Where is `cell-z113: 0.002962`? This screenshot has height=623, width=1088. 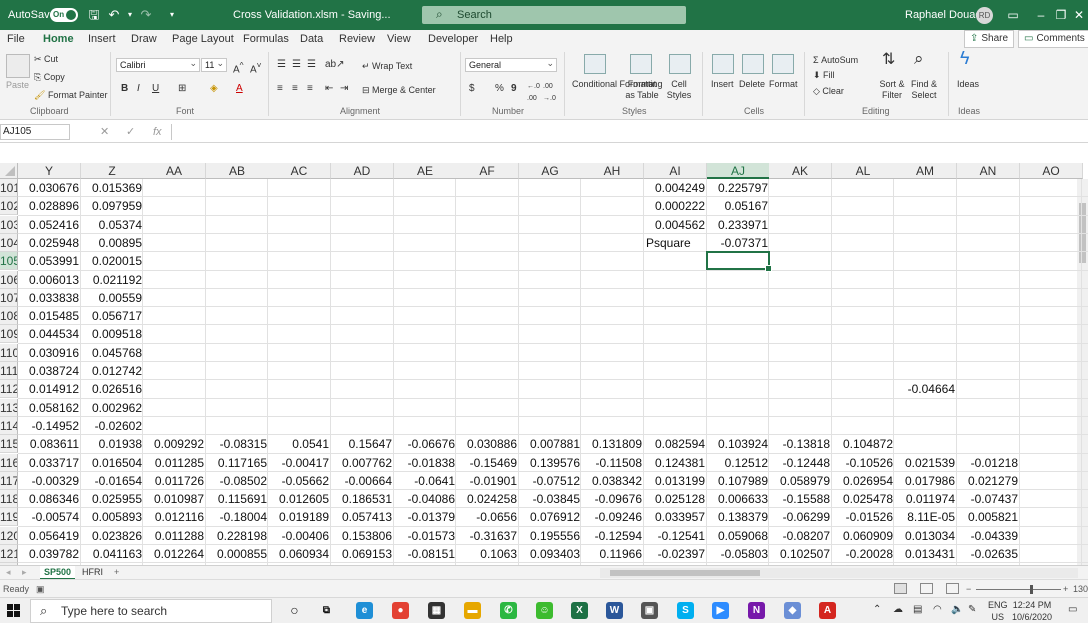
cell-z113: 0.002962 is located at coordinates (112, 408).